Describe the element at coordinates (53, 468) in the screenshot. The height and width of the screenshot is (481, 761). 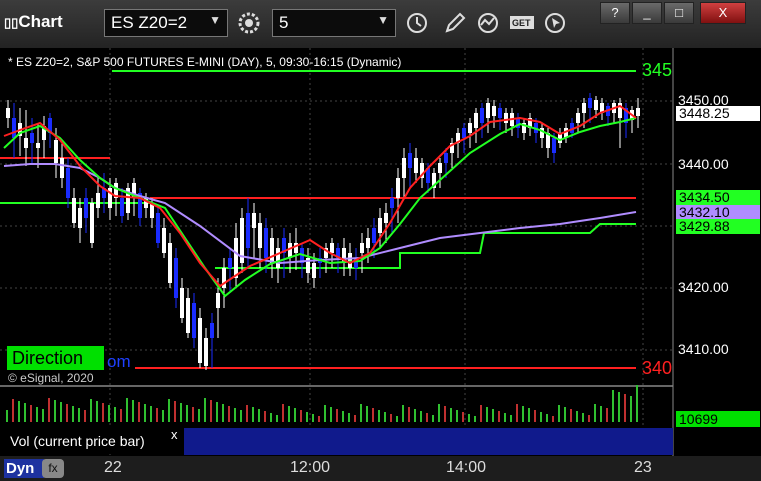
I see `fx-icon: fx` at that location.